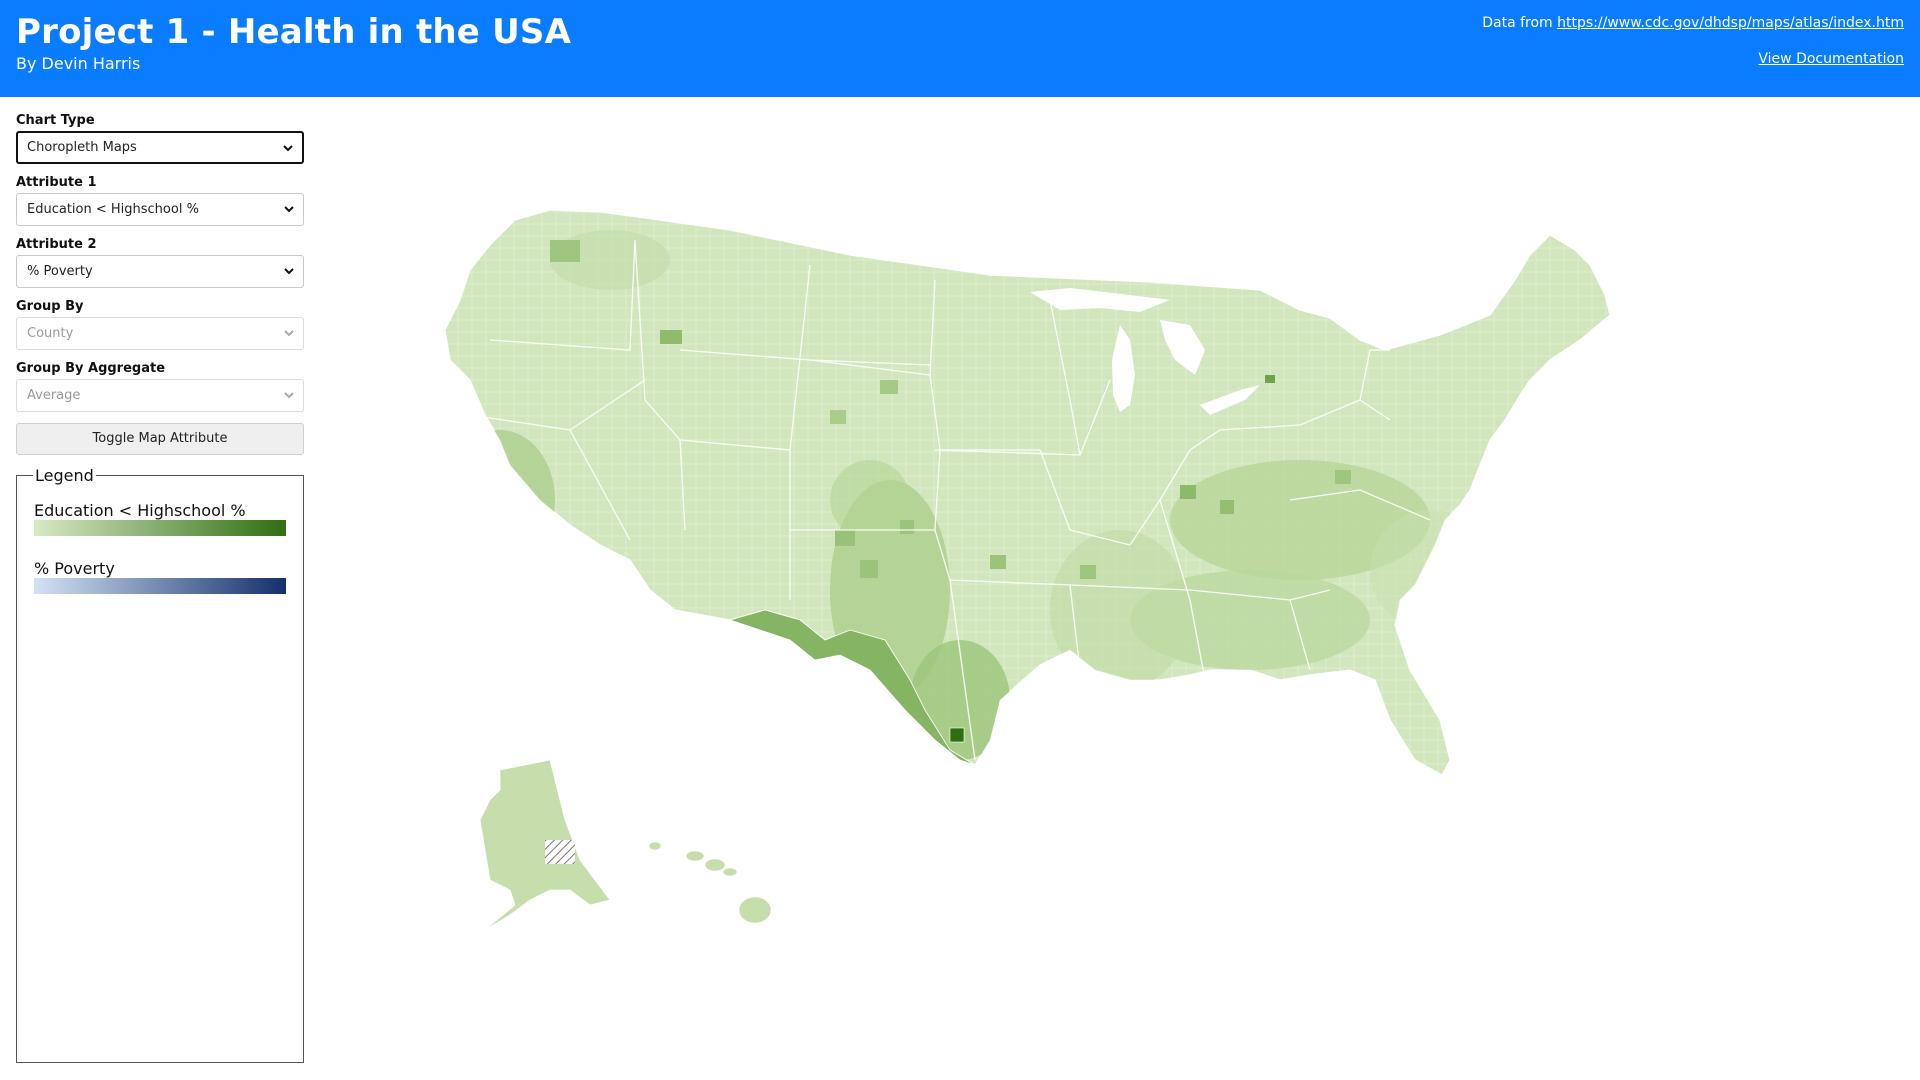 The width and height of the screenshot is (1920, 1080). Describe the element at coordinates (160, 333) in the screenshot. I see `group-by-select: County` at that location.